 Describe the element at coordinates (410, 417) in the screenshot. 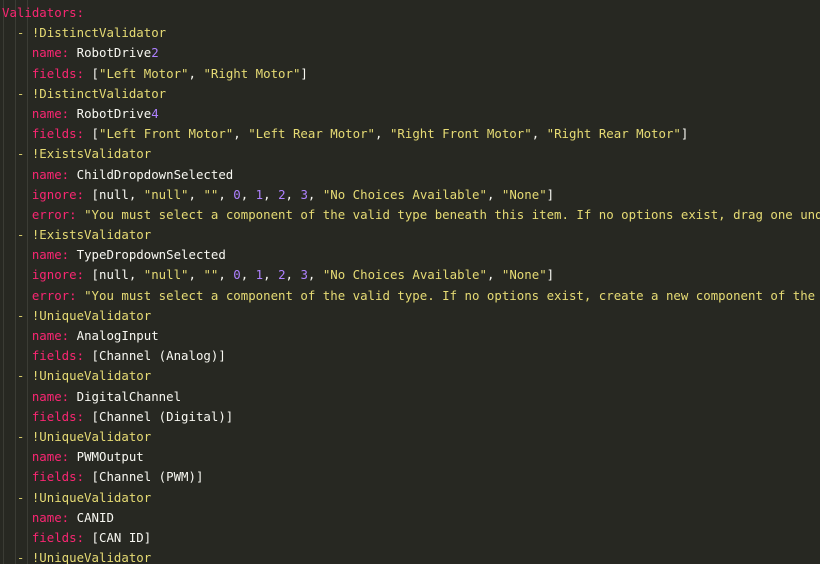

I see `yaml-key-value-fields: fields: [Channel (Digital)]` at that location.